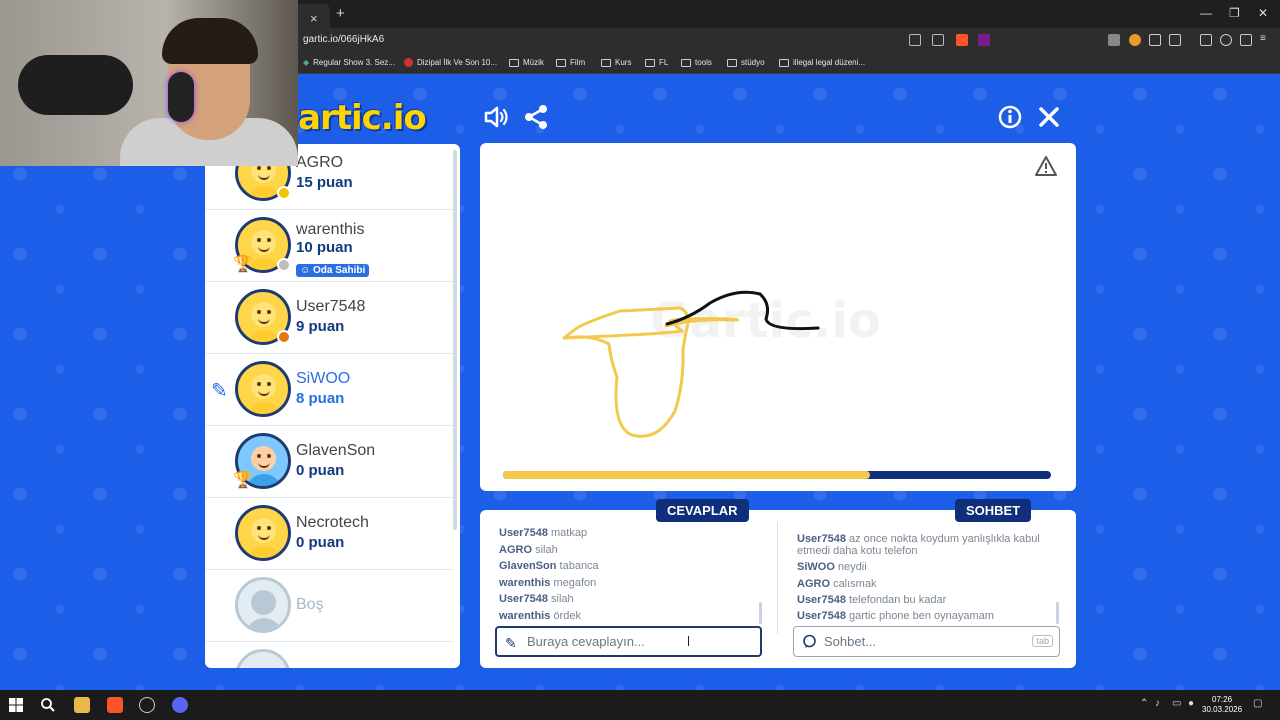 This screenshot has width=1280, height=720. Describe the element at coordinates (336, 450) in the screenshot. I see `player-name: GlavenSon` at that location.